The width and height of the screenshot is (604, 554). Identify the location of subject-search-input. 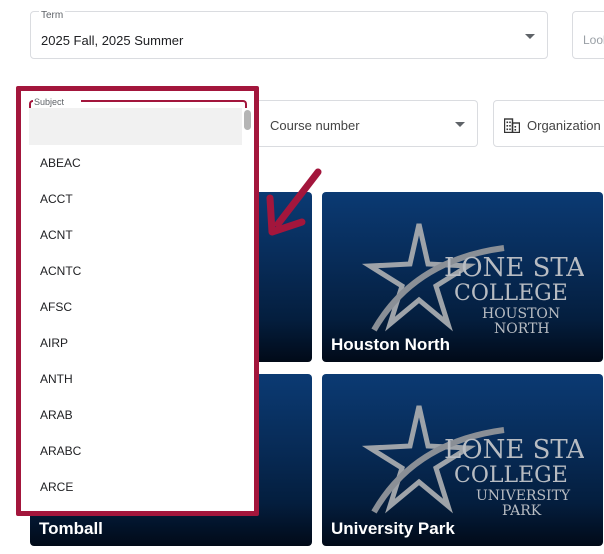
(135, 126).